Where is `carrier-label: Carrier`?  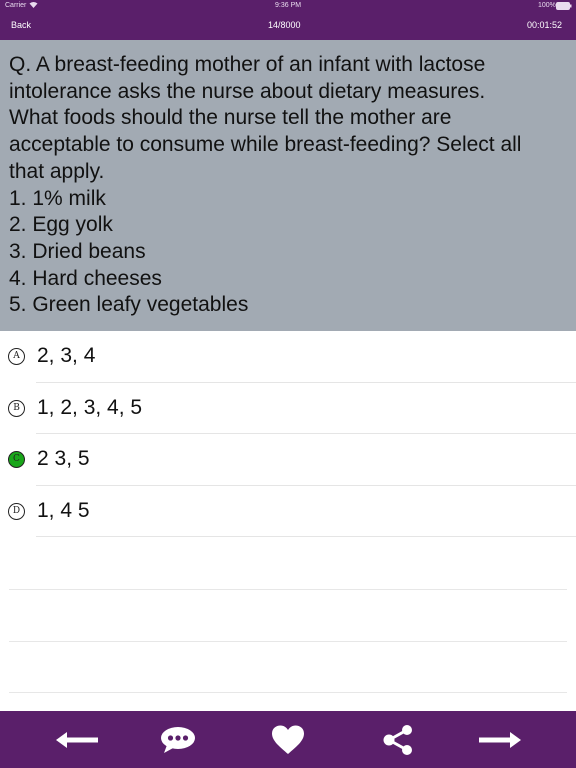
carrier-label: Carrier is located at coordinates (16, 5).